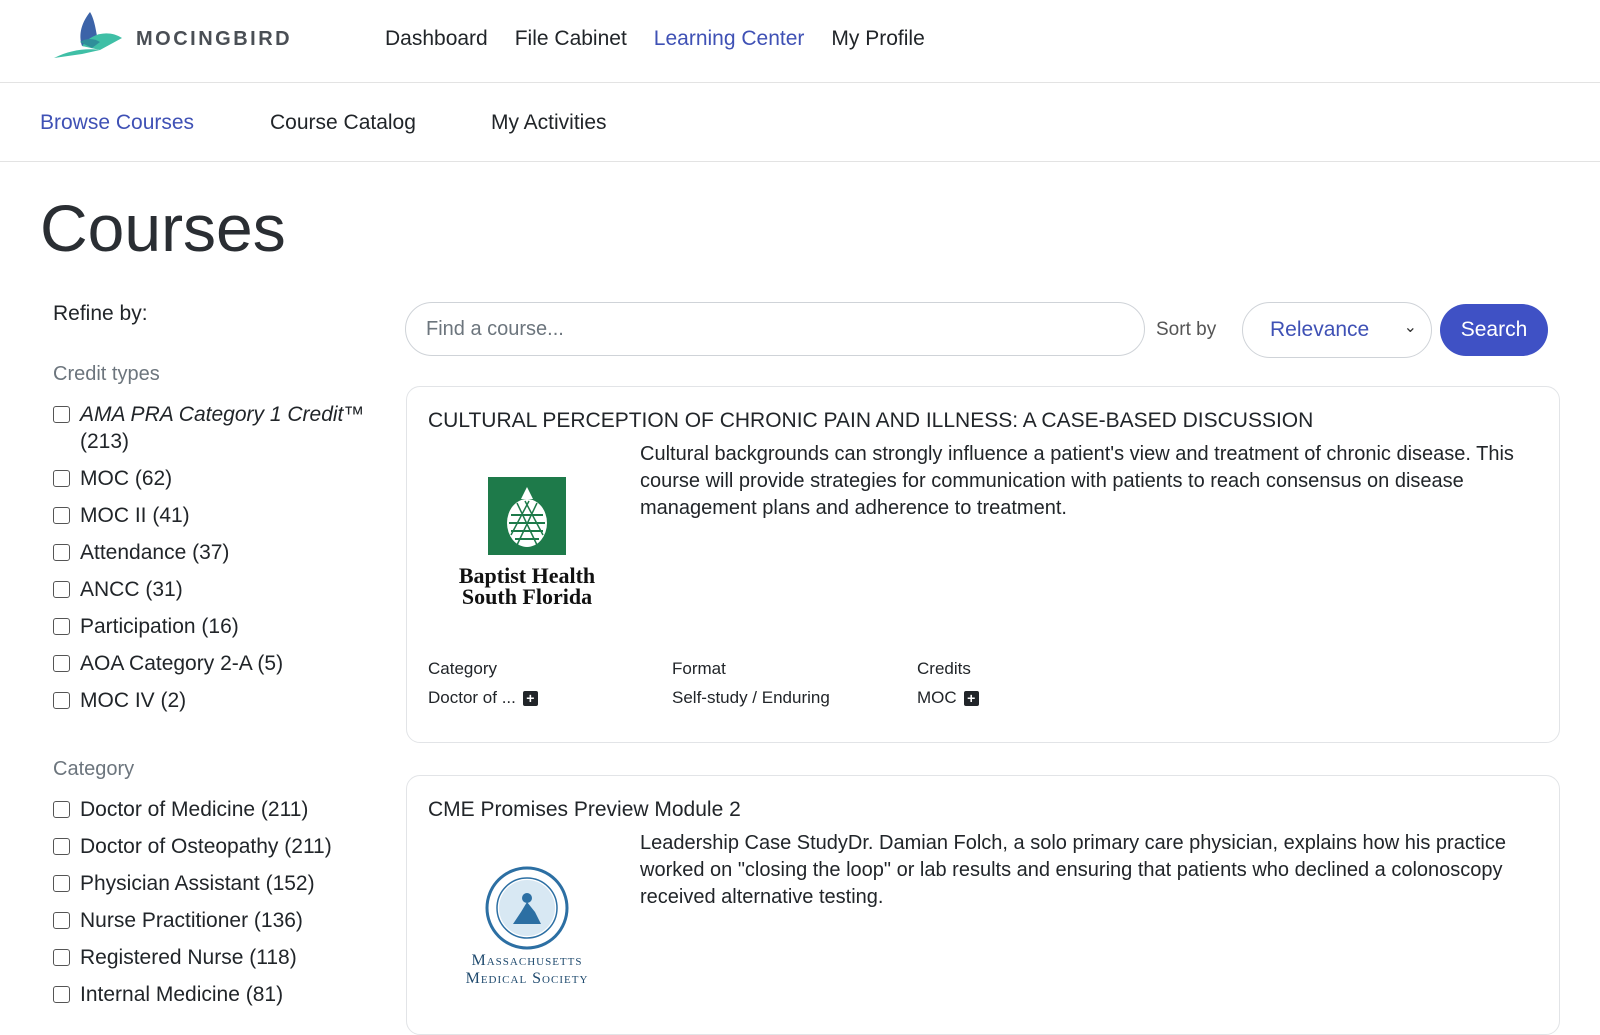 This screenshot has width=1600, height=1035. Describe the element at coordinates (218, 700) in the screenshot. I see `filter-moc-iv: MOC IV (2)` at that location.